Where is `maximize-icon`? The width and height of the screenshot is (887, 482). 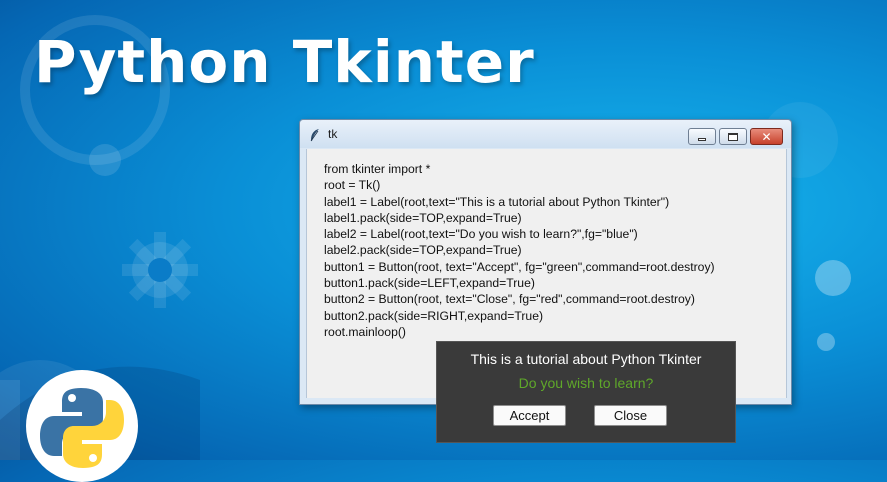
maximize-icon is located at coordinates (733, 136).